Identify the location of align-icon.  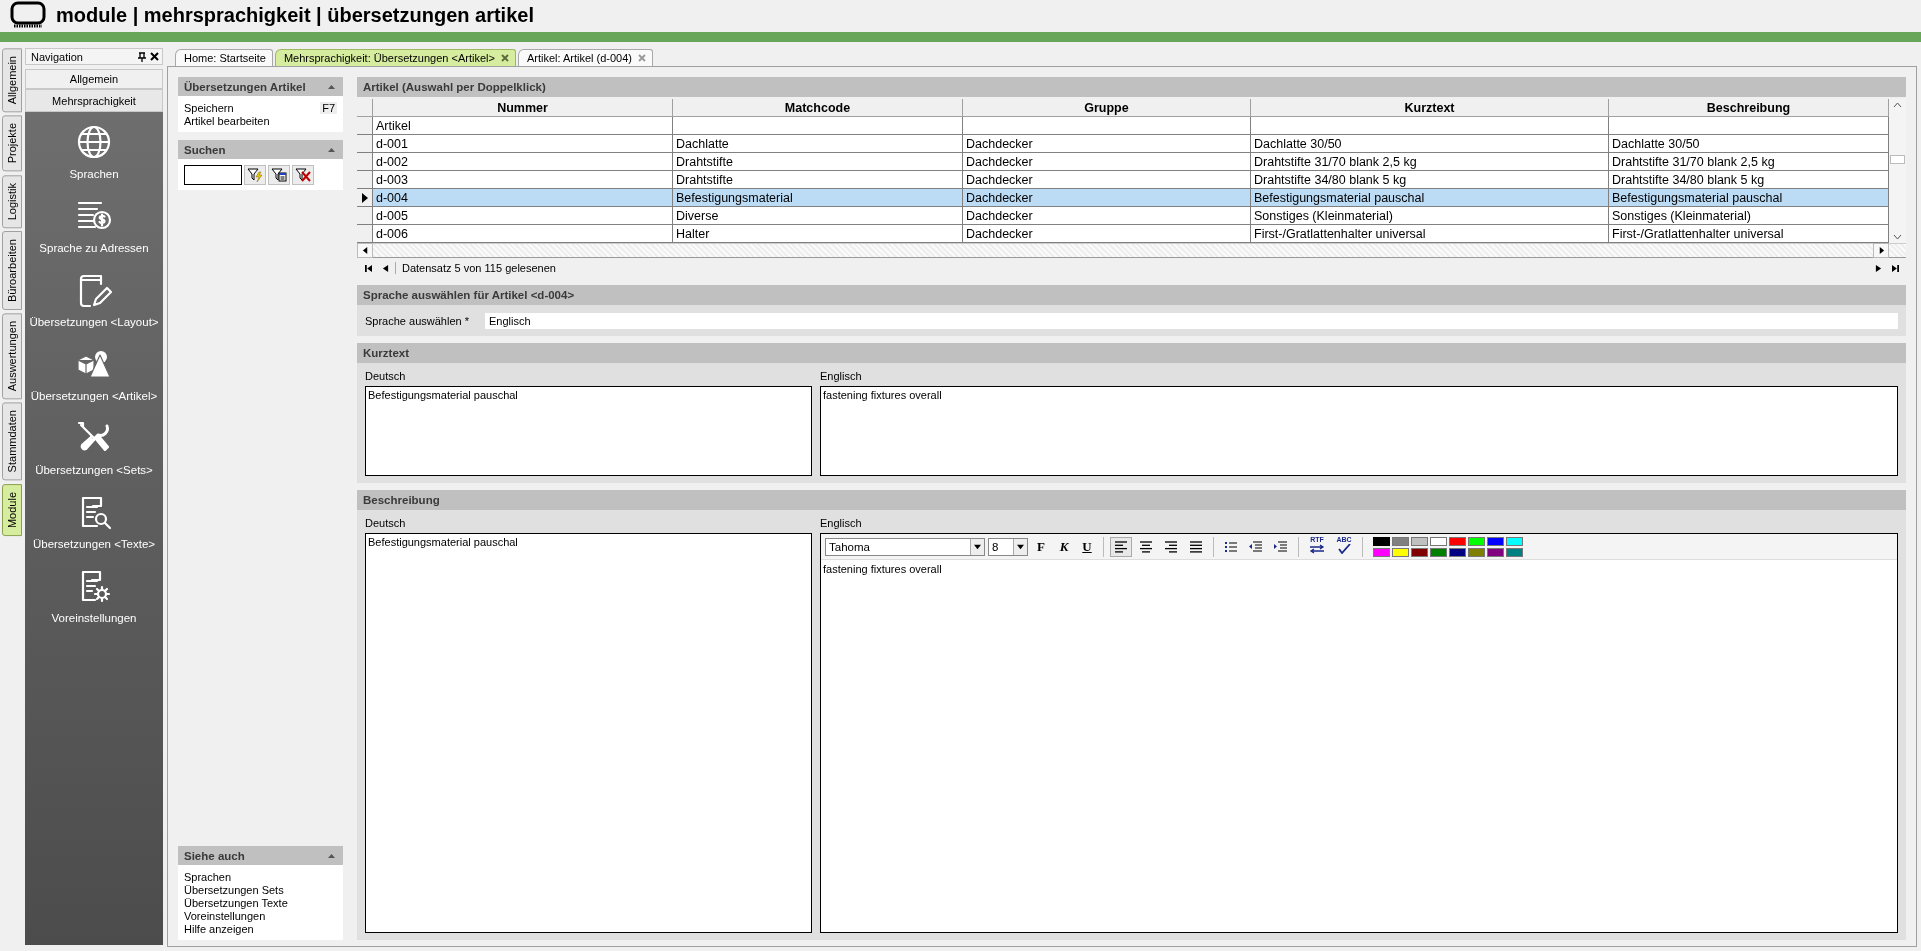
(1196, 546).